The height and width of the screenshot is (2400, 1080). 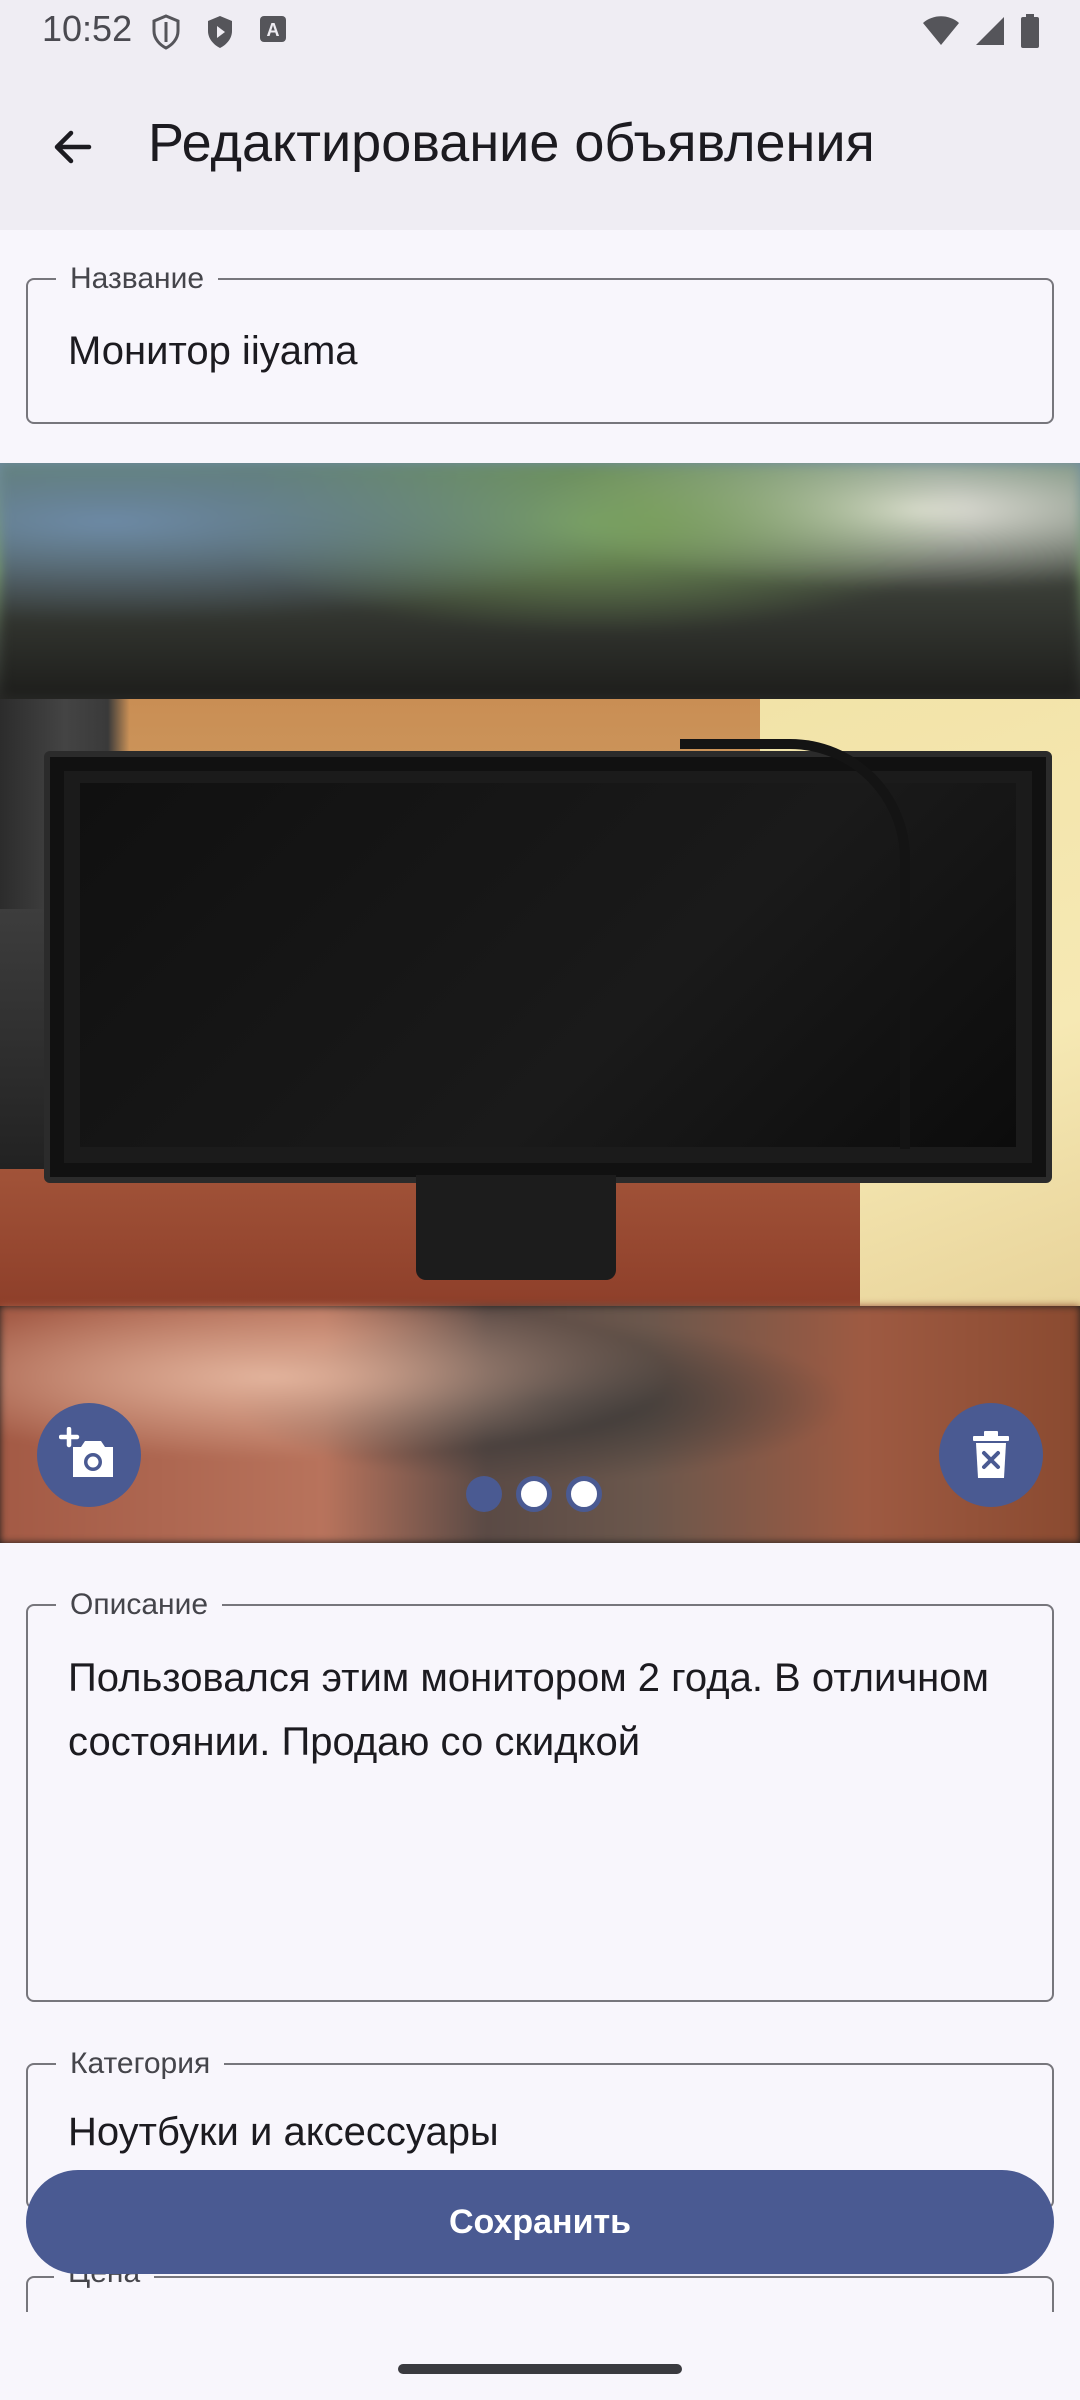 I want to click on price-field-label: Цена, so click(x=104, y=2281).